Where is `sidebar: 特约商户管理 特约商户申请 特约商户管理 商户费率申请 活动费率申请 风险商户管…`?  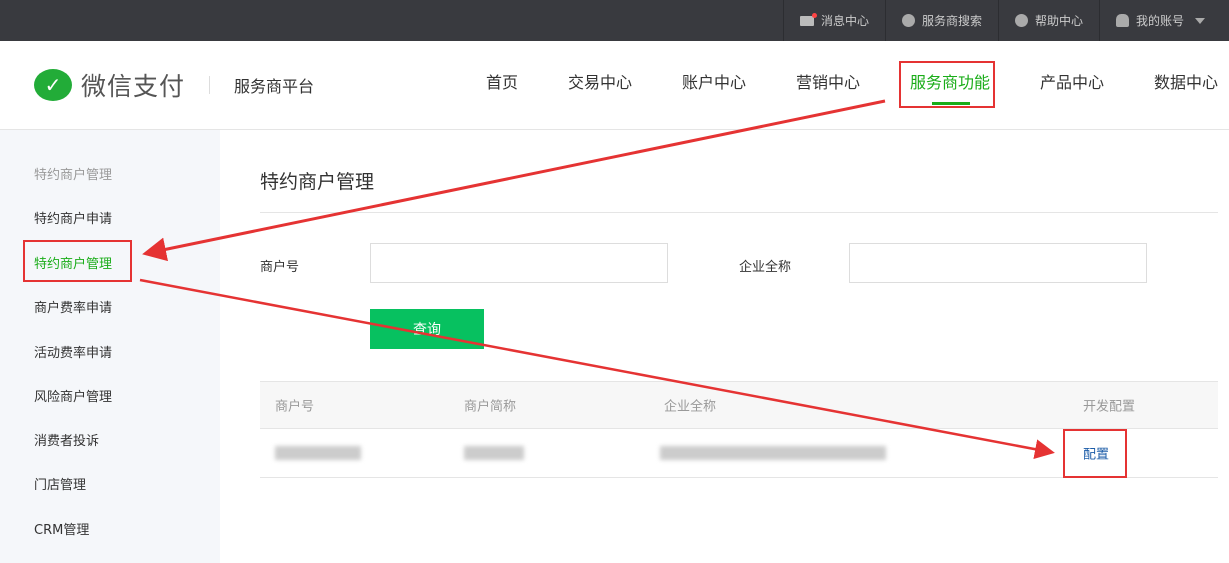 sidebar: 特约商户管理 特约商户申请 特约商户管理 商户费率申请 活动费率申请 风险商户管… is located at coordinates (110, 346).